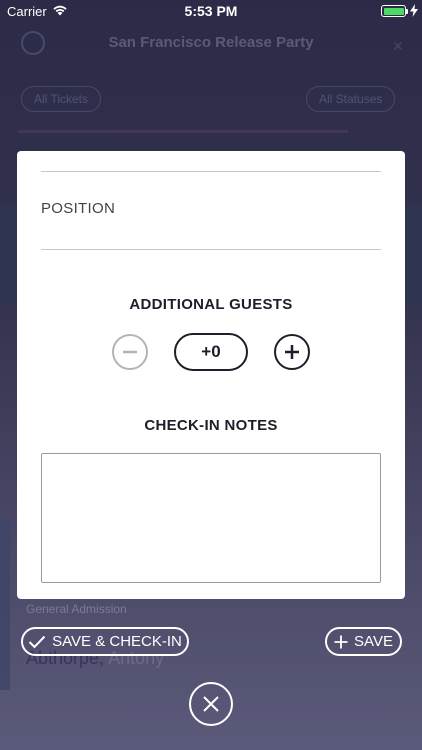 This screenshot has height=750, width=422. Describe the element at coordinates (211, 425) in the screenshot. I see `checkin-notes-title: CHECK-IN NOTES` at that location.